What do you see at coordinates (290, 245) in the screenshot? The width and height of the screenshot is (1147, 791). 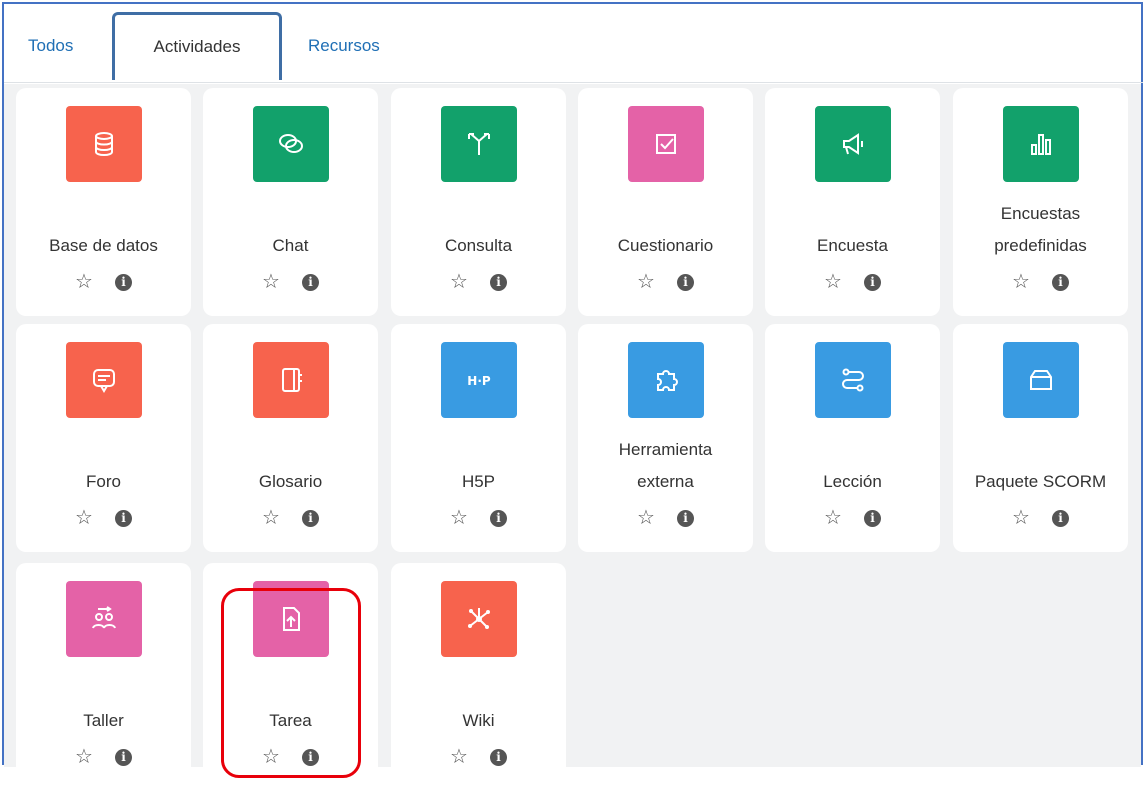 I see `activity-name: Chat` at bounding box center [290, 245].